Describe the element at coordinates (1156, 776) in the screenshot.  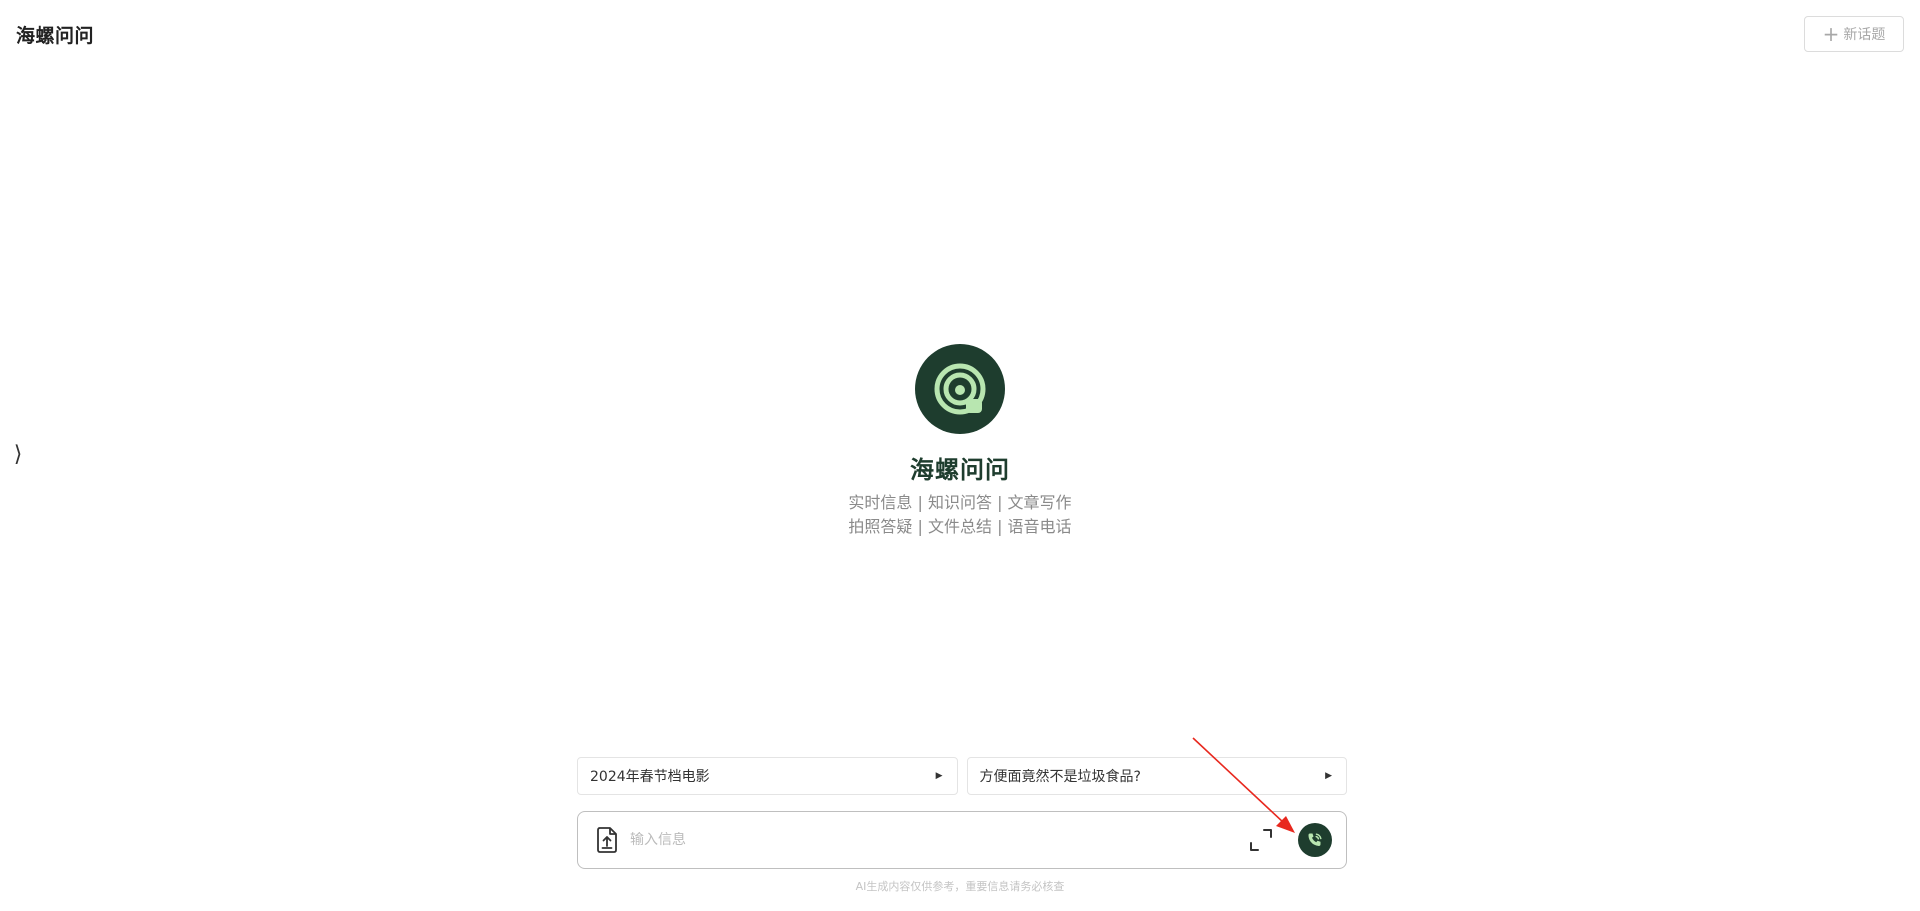
I see `suggestion-chip: 方便面竟然不是垃圾食品? ▶` at that location.